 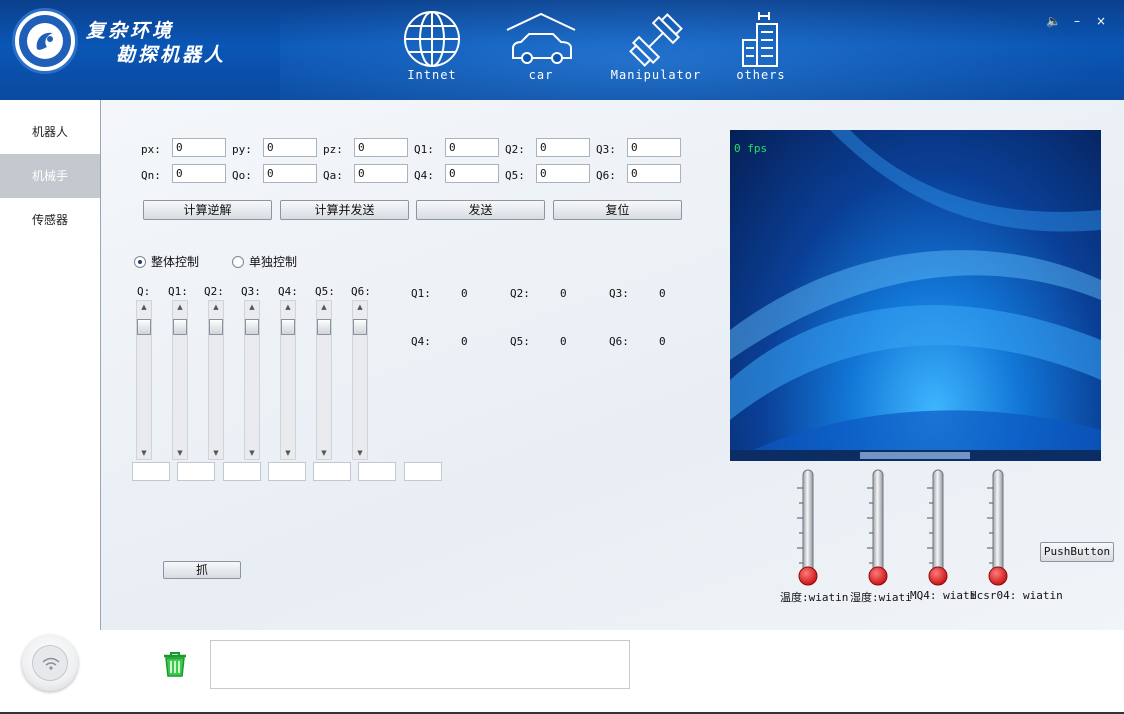 I want to click on coord-input-q3: 0, so click(x=654, y=147).